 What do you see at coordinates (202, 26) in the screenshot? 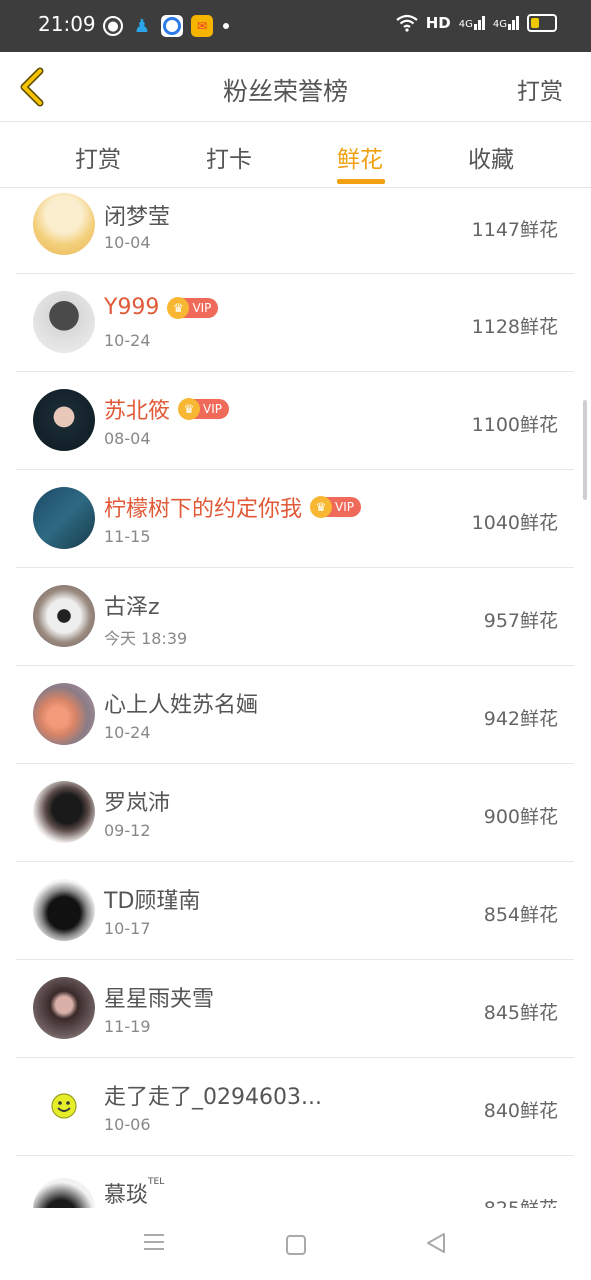
I see `app-mail-icon: ✉` at bounding box center [202, 26].